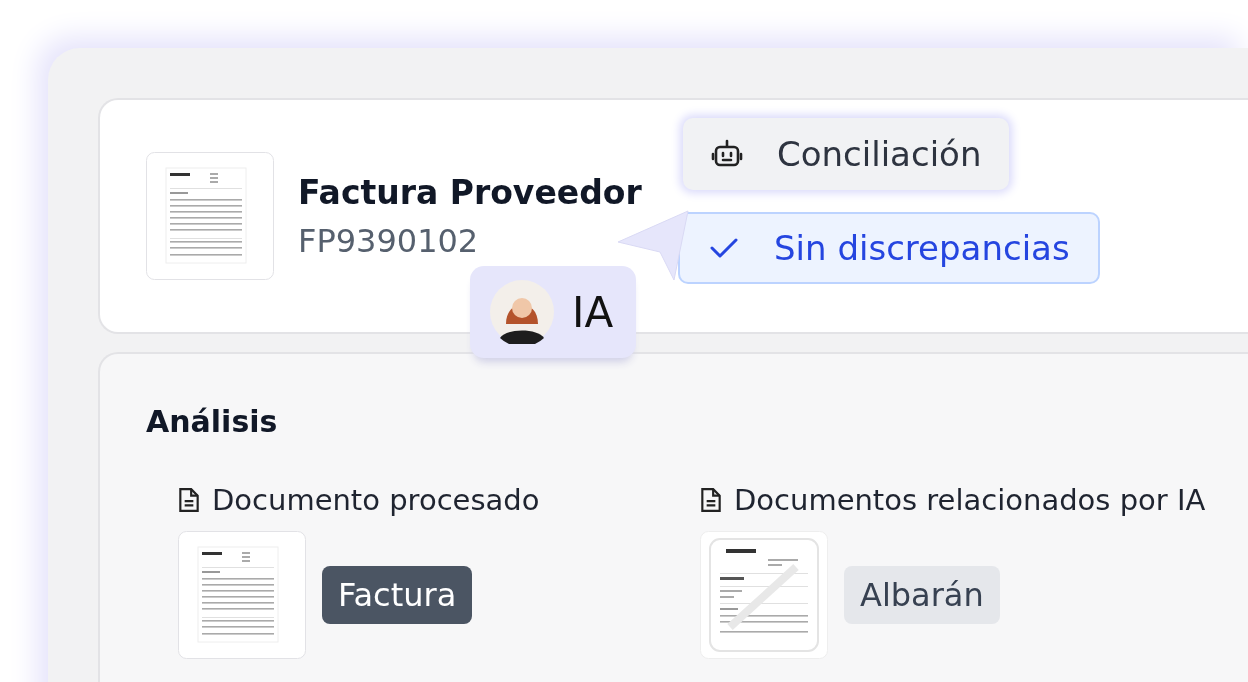  I want to click on document-number: FP9390102, so click(389, 240).